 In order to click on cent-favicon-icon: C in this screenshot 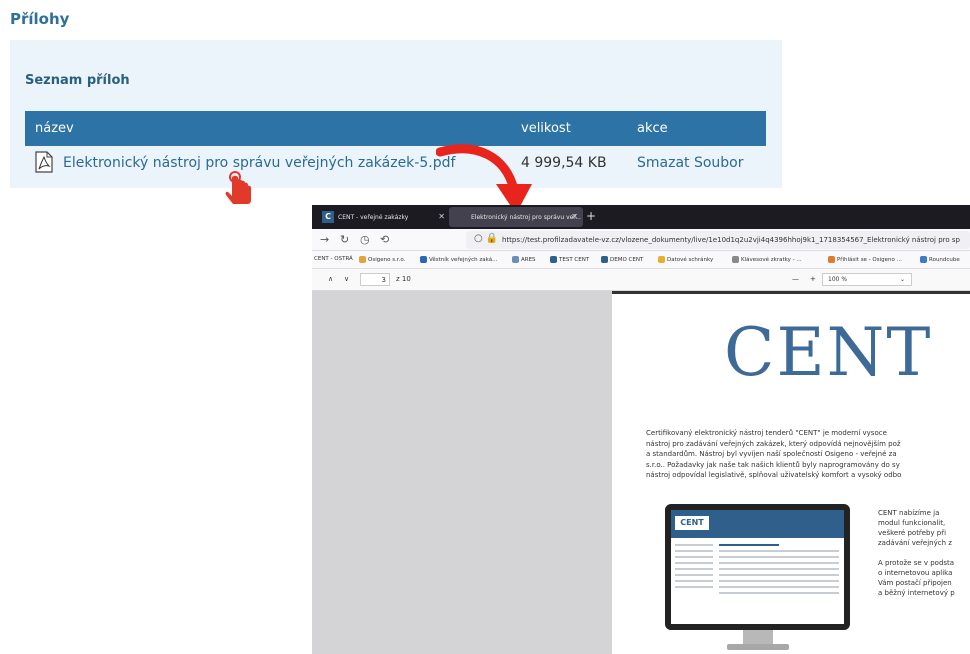, I will do `click(328, 217)`.